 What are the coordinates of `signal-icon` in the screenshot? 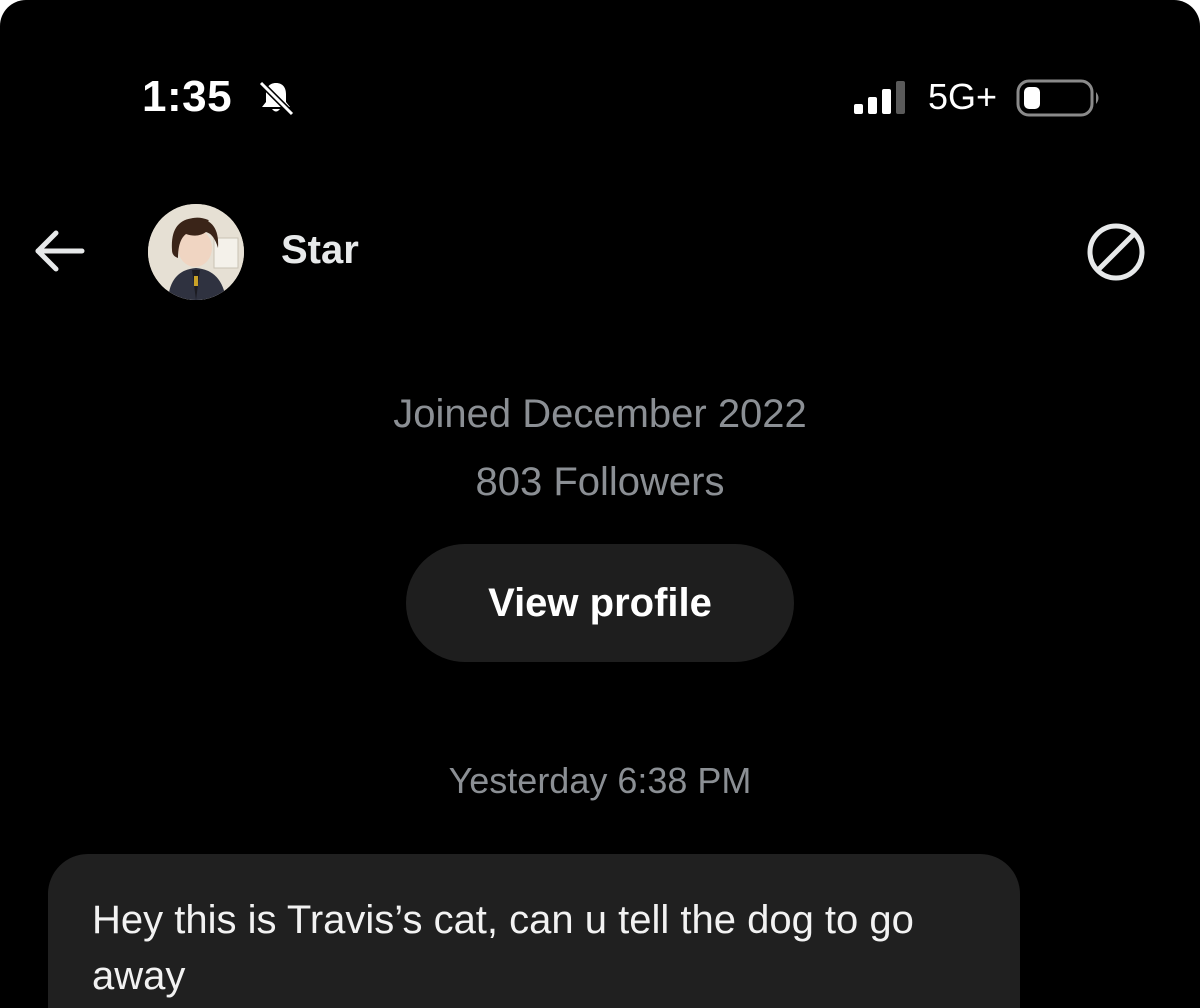 It's located at (879, 97).